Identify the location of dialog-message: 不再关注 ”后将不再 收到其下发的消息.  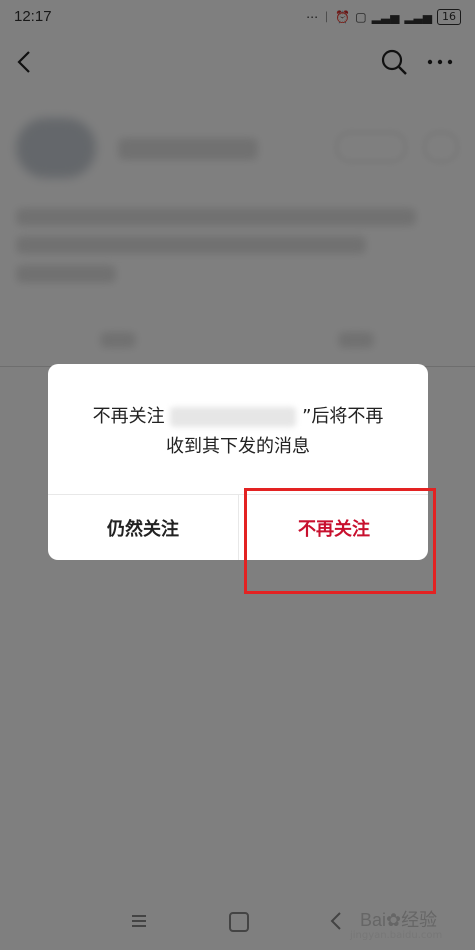
(238, 432).